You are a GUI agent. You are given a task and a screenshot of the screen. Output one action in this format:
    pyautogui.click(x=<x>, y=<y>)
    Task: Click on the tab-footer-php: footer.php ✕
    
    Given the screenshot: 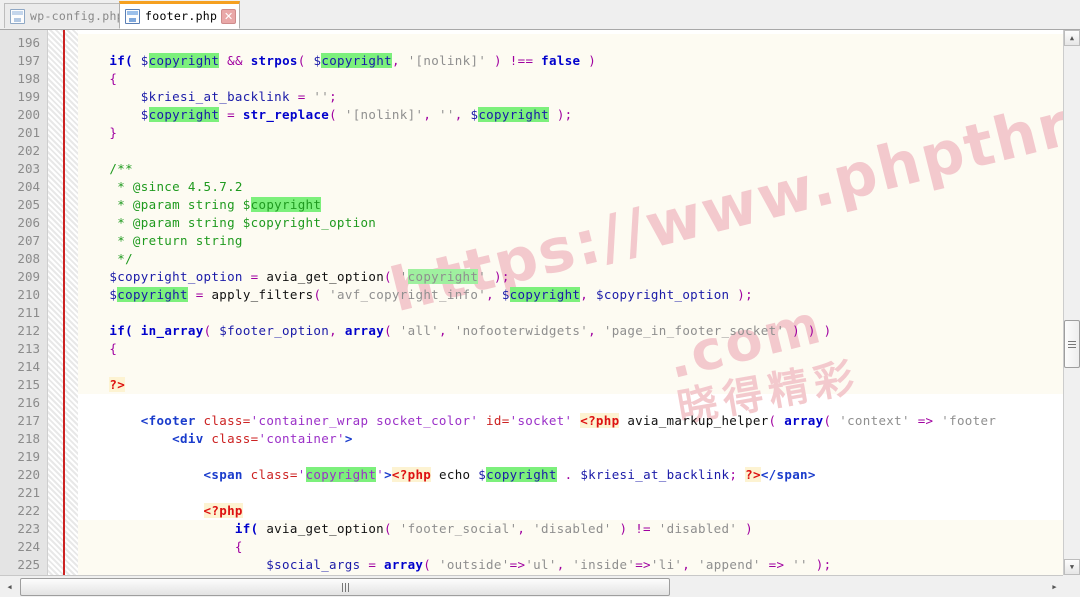 What is the action you would take?
    pyautogui.click(x=180, y=15)
    